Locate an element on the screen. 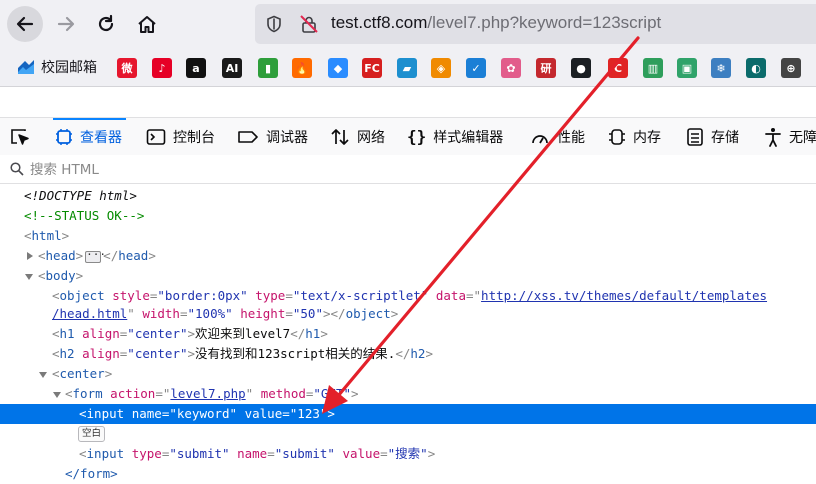 The image size is (816, 484). tab-label: 存储 is located at coordinates (725, 137).